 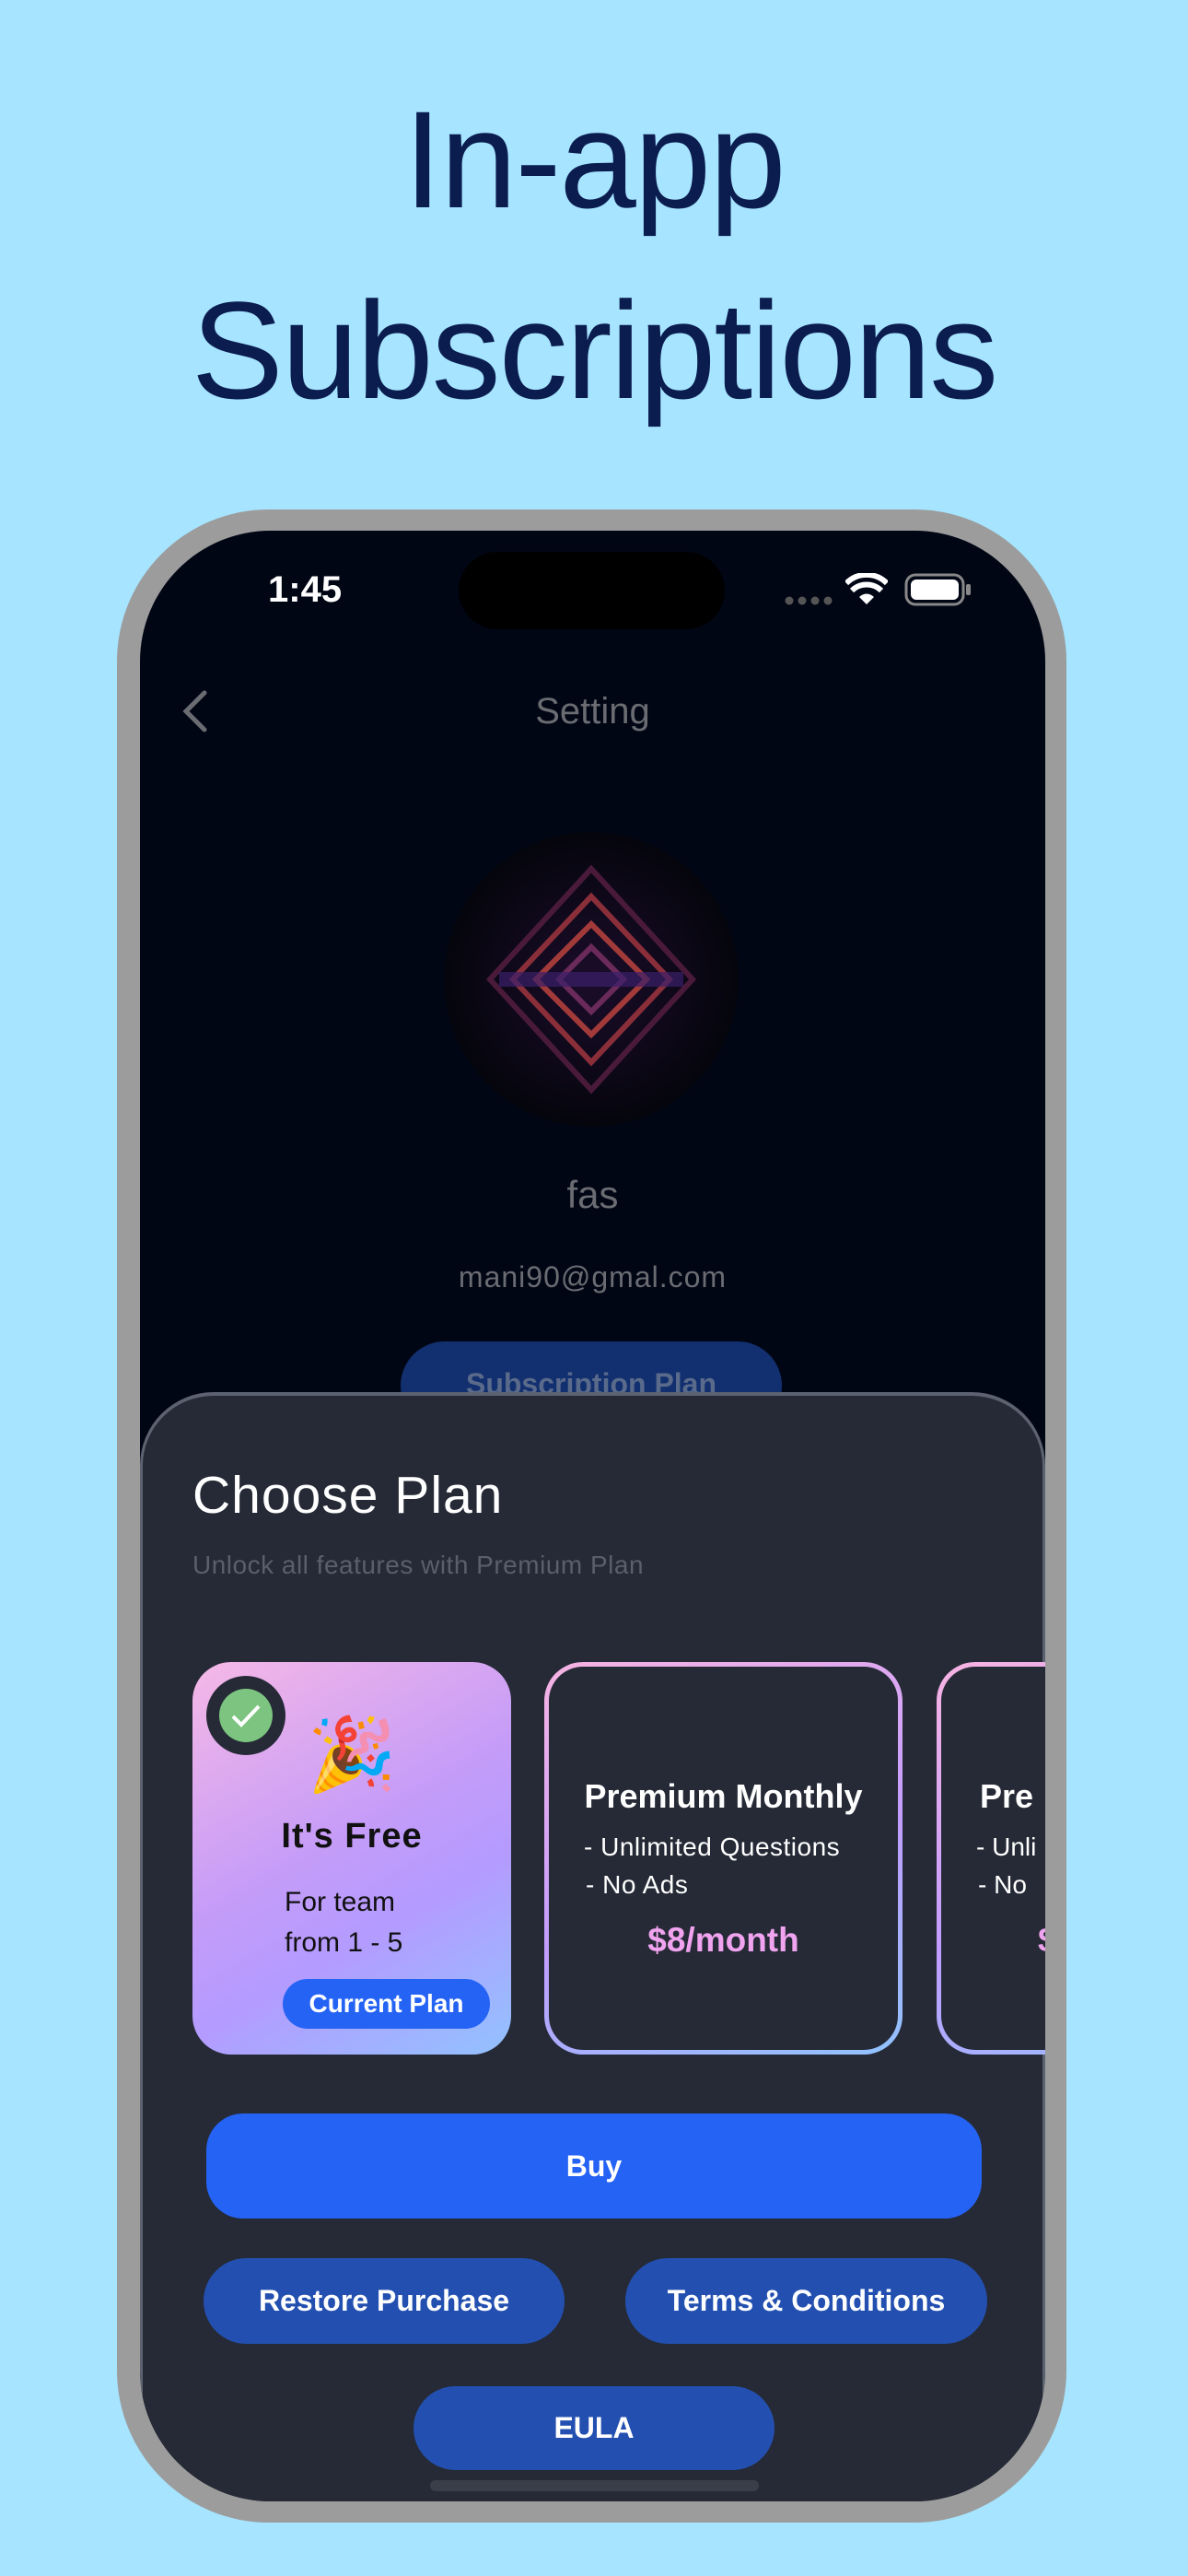 I want to click on wifi-icon, so click(x=867, y=591).